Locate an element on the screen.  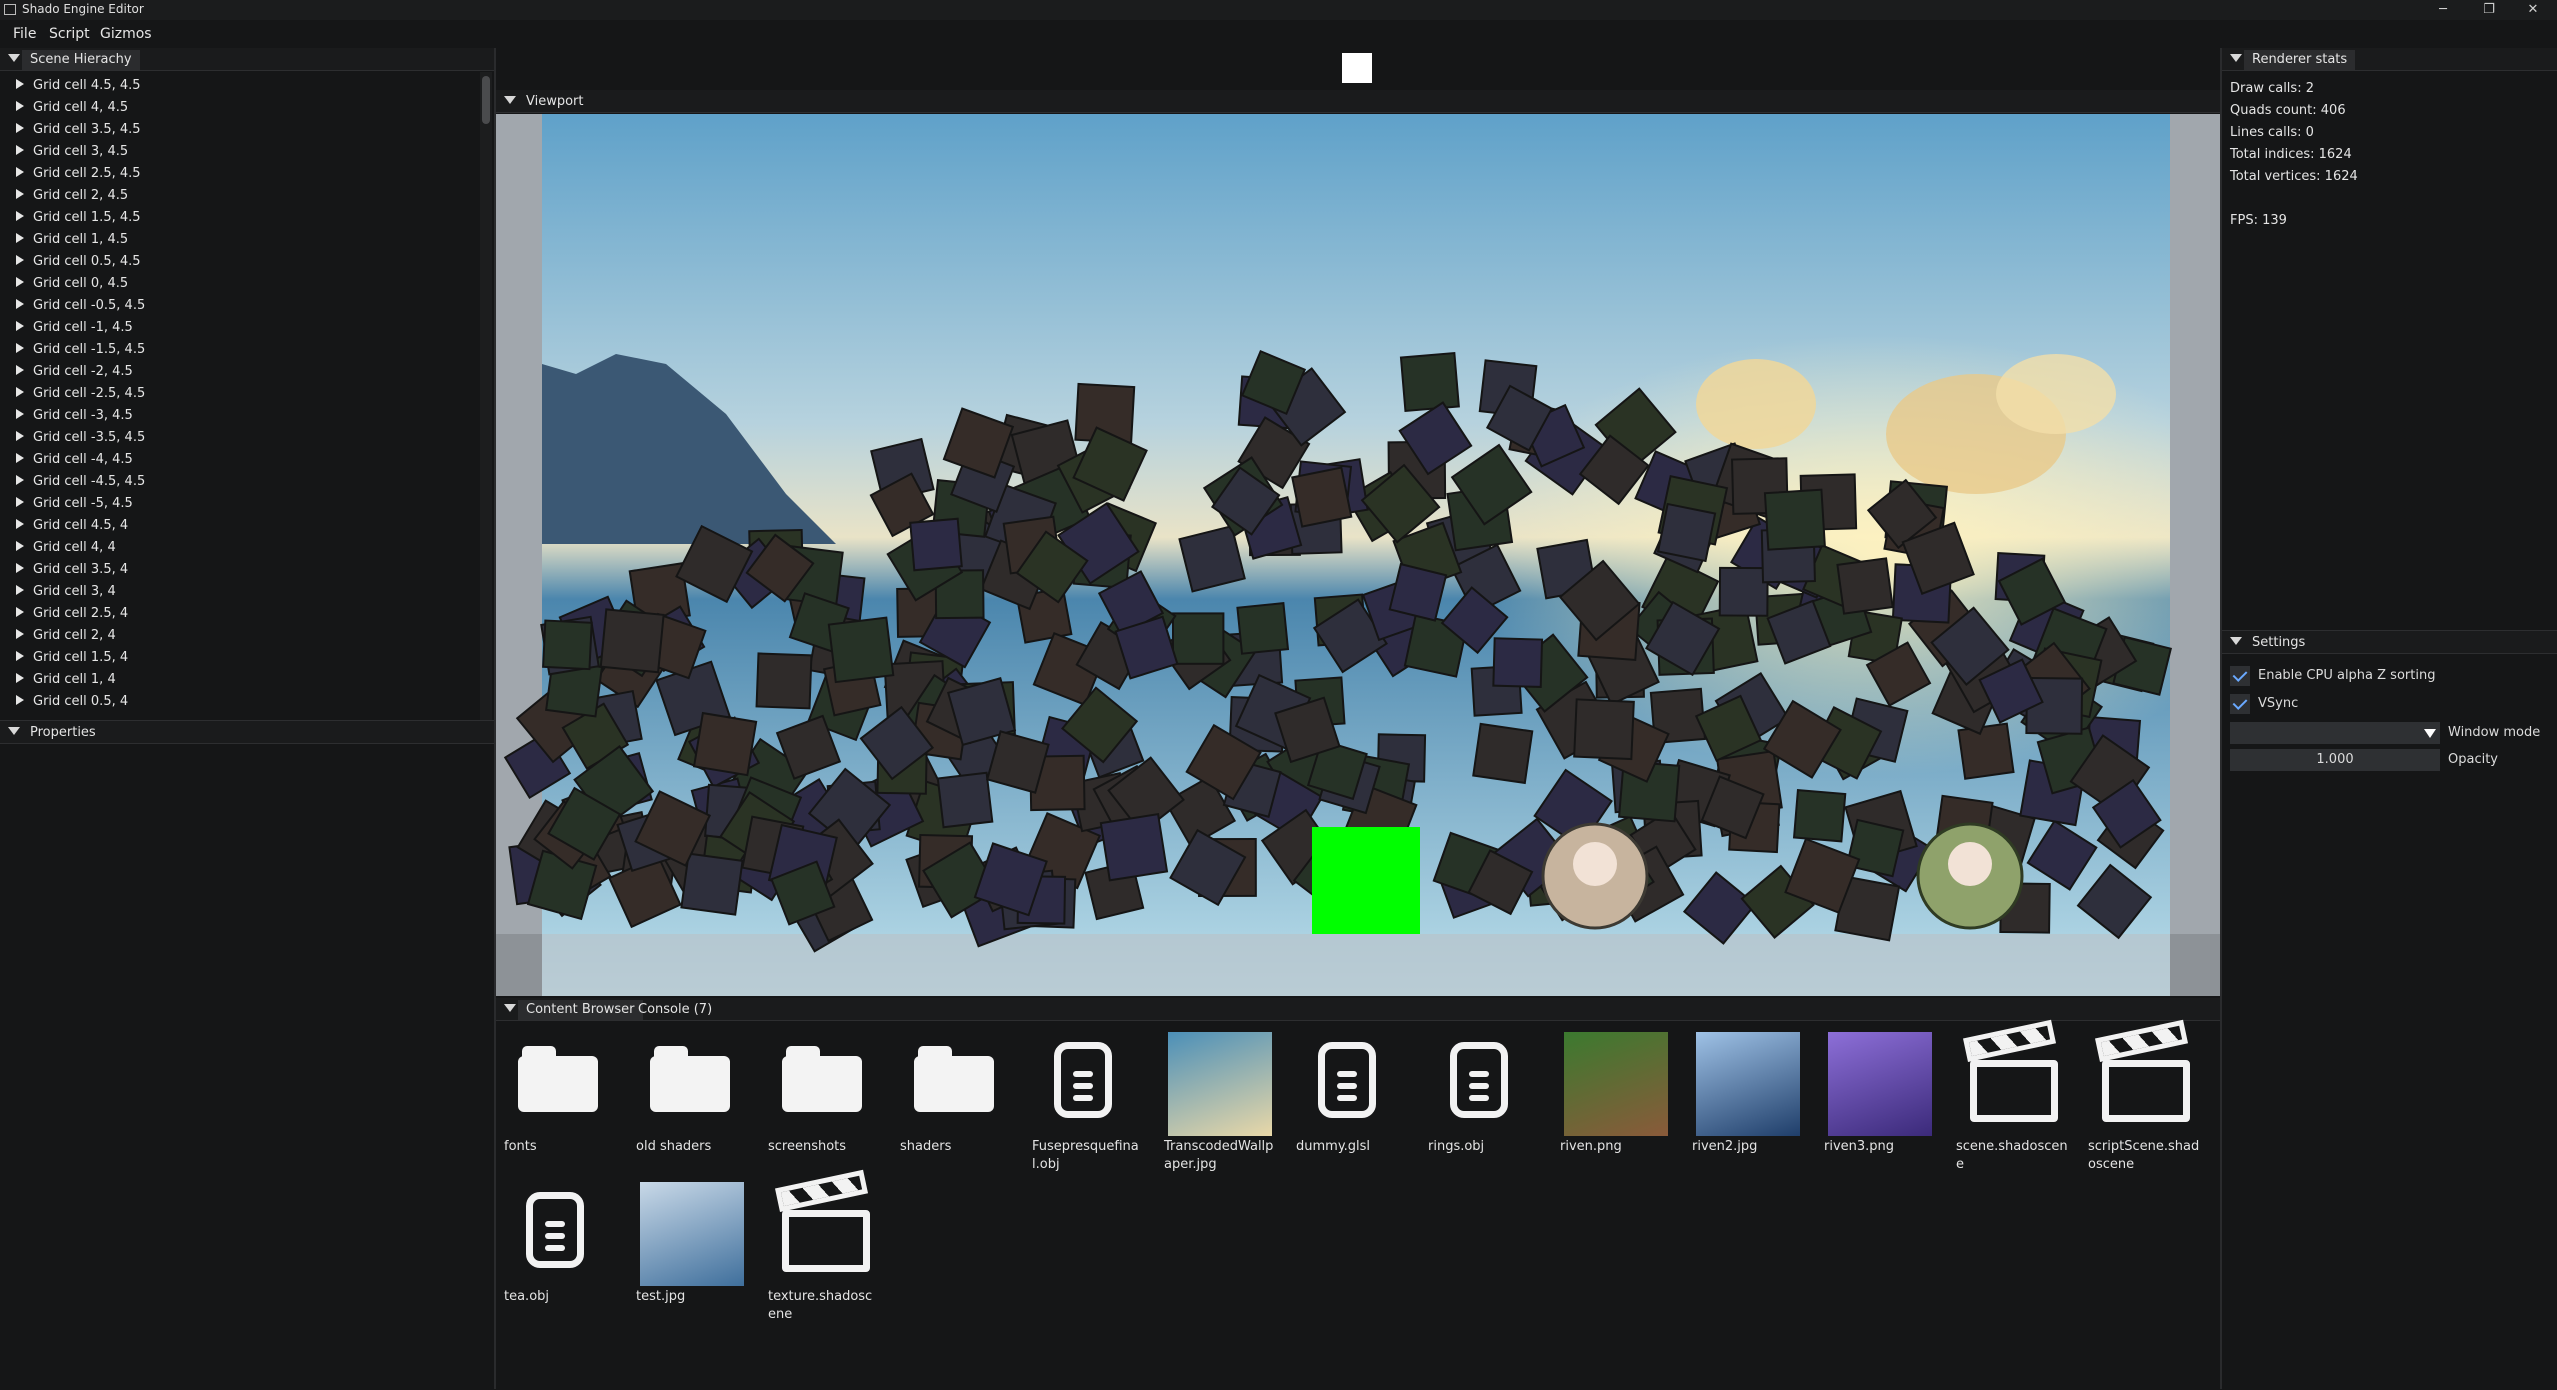
content-item-label: riven2.jpg is located at coordinates (1725, 1146).